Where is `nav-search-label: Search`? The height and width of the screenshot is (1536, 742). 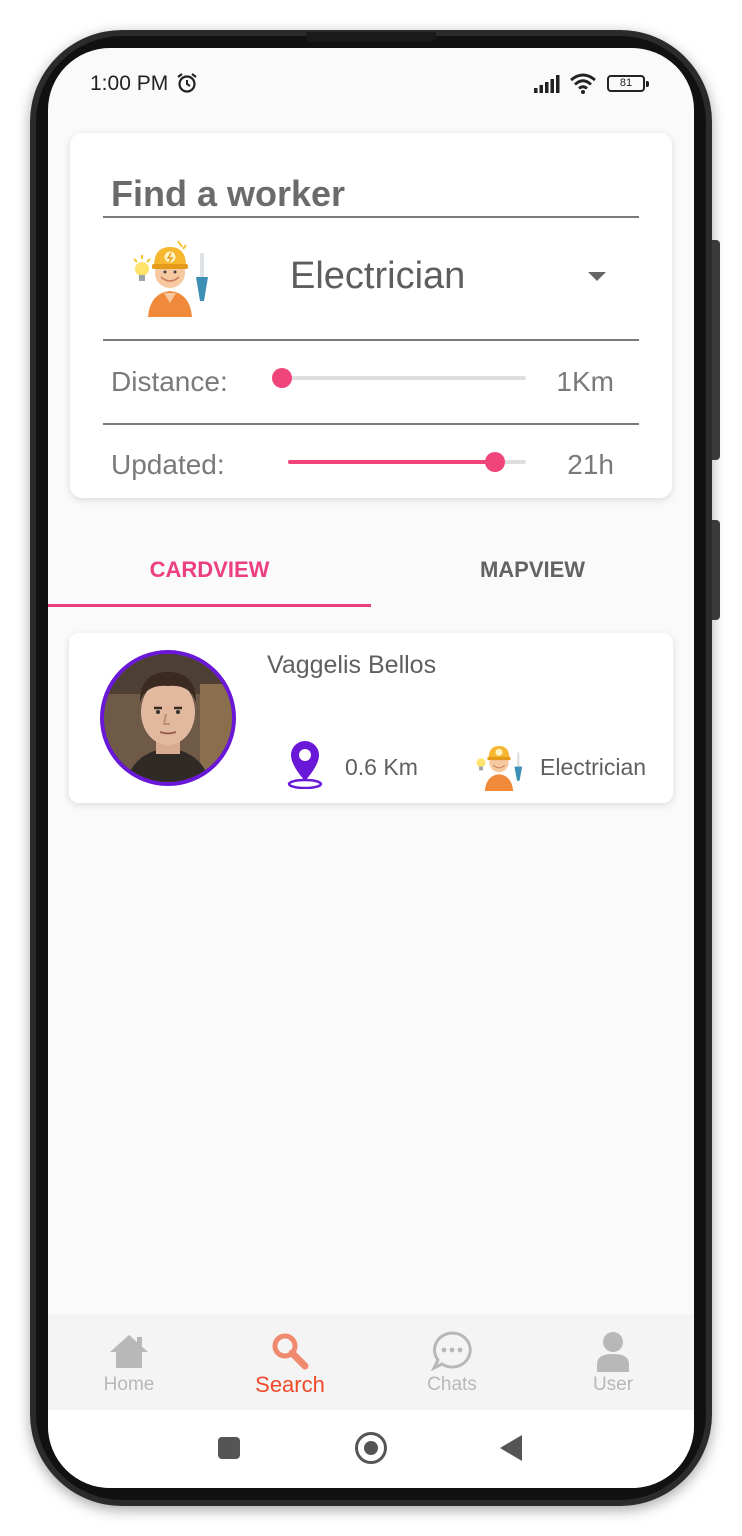 nav-search-label: Search is located at coordinates (290, 1384).